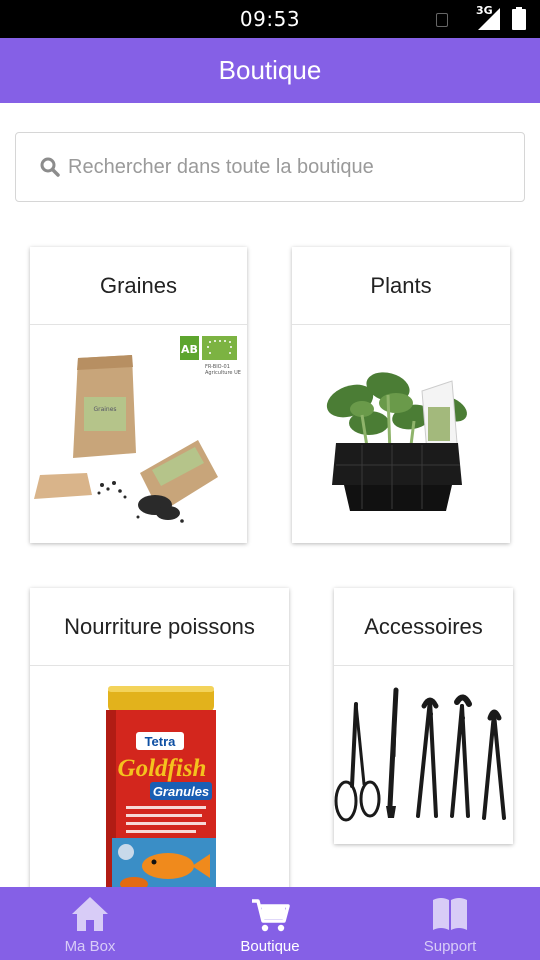 The width and height of the screenshot is (540, 960). What do you see at coordinates (423, 627) in the screenshot?
I see `category-title: Accessoires` at bounding box center [423, 627].